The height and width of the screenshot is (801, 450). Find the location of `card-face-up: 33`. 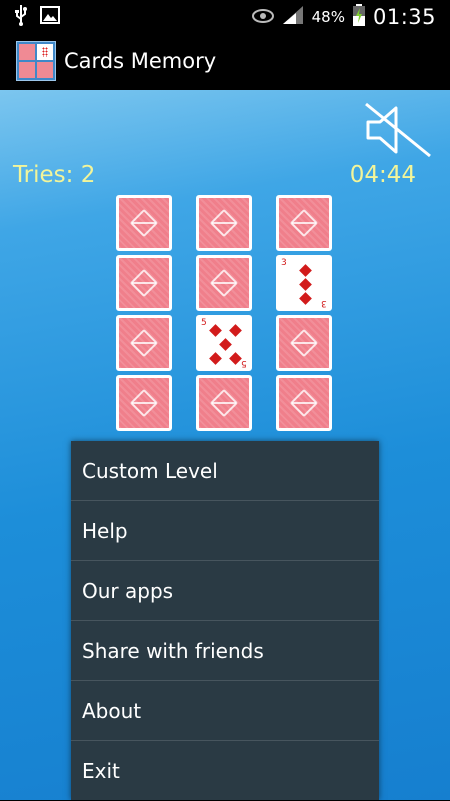

card-face-up: 33 is located at coordinates (304, 283).